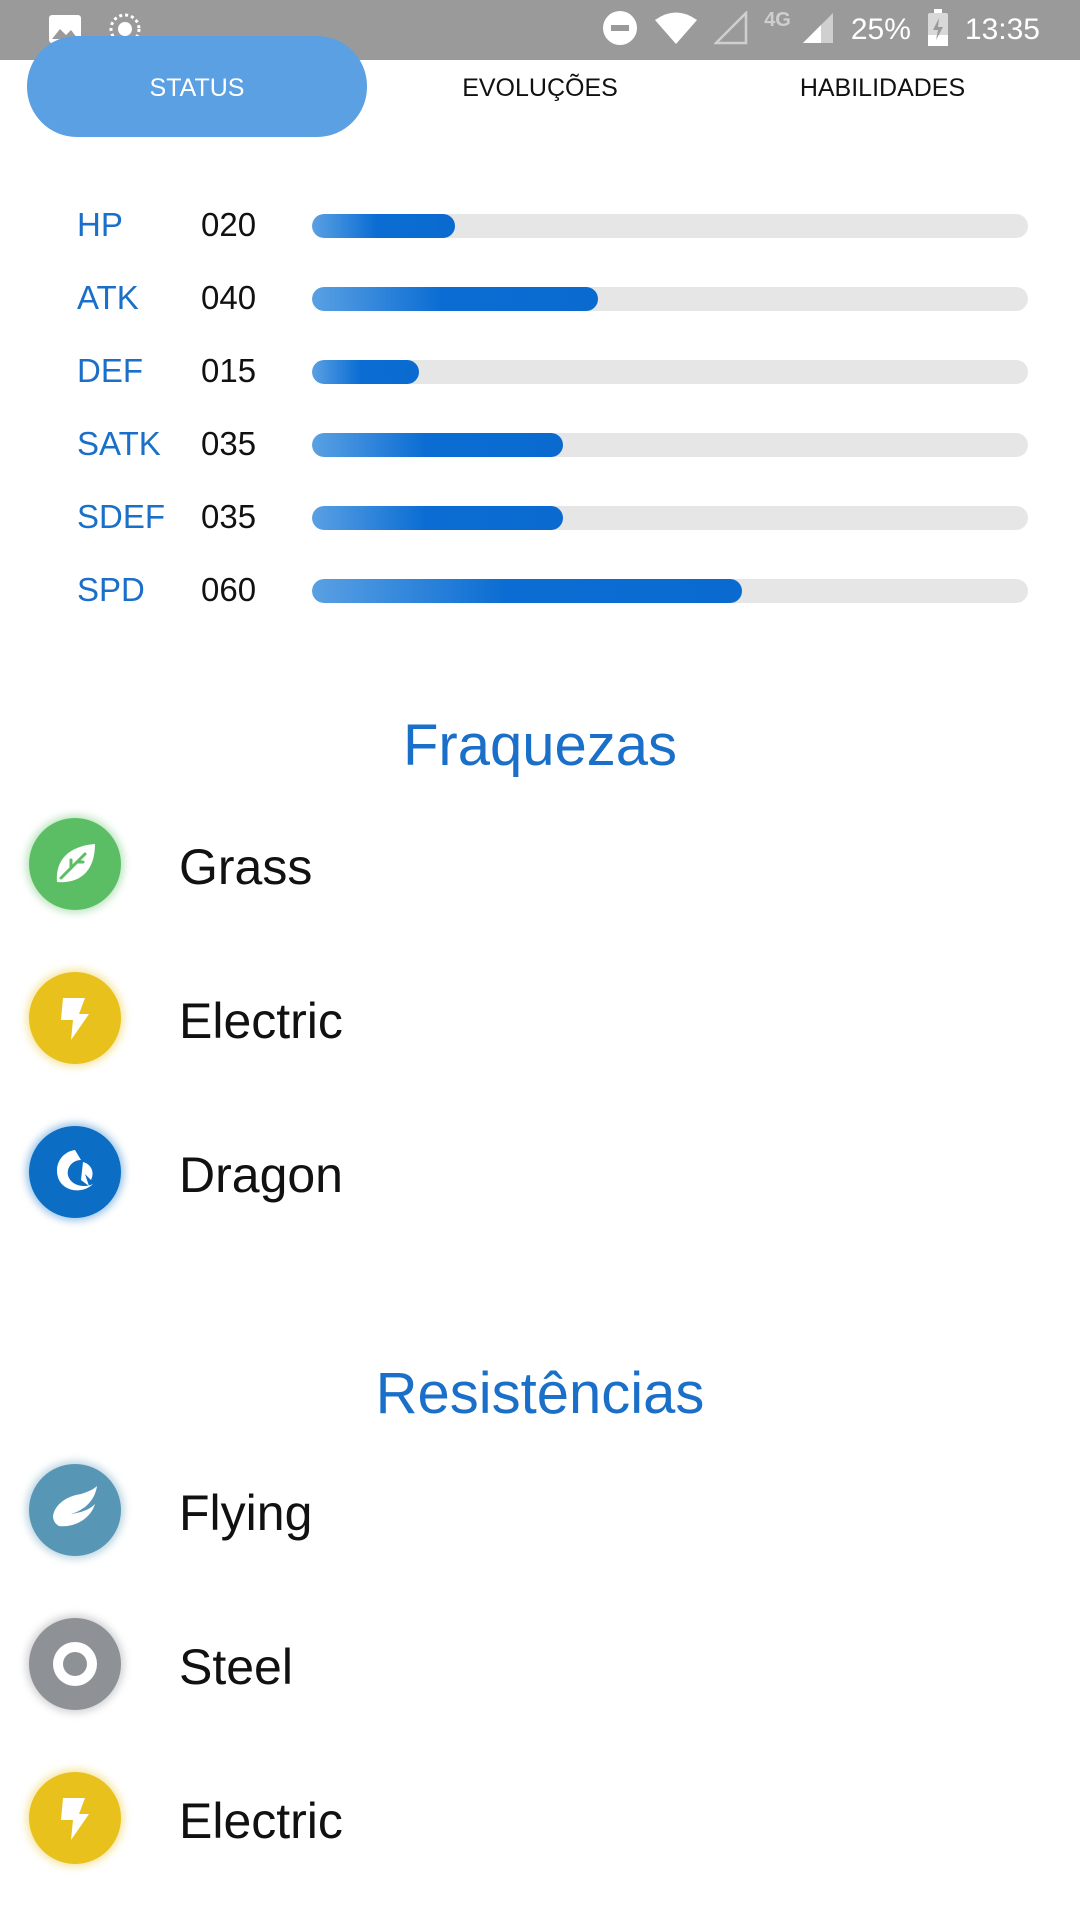  I want to click on stat-row-def: DEF 015, so click(552, 380).